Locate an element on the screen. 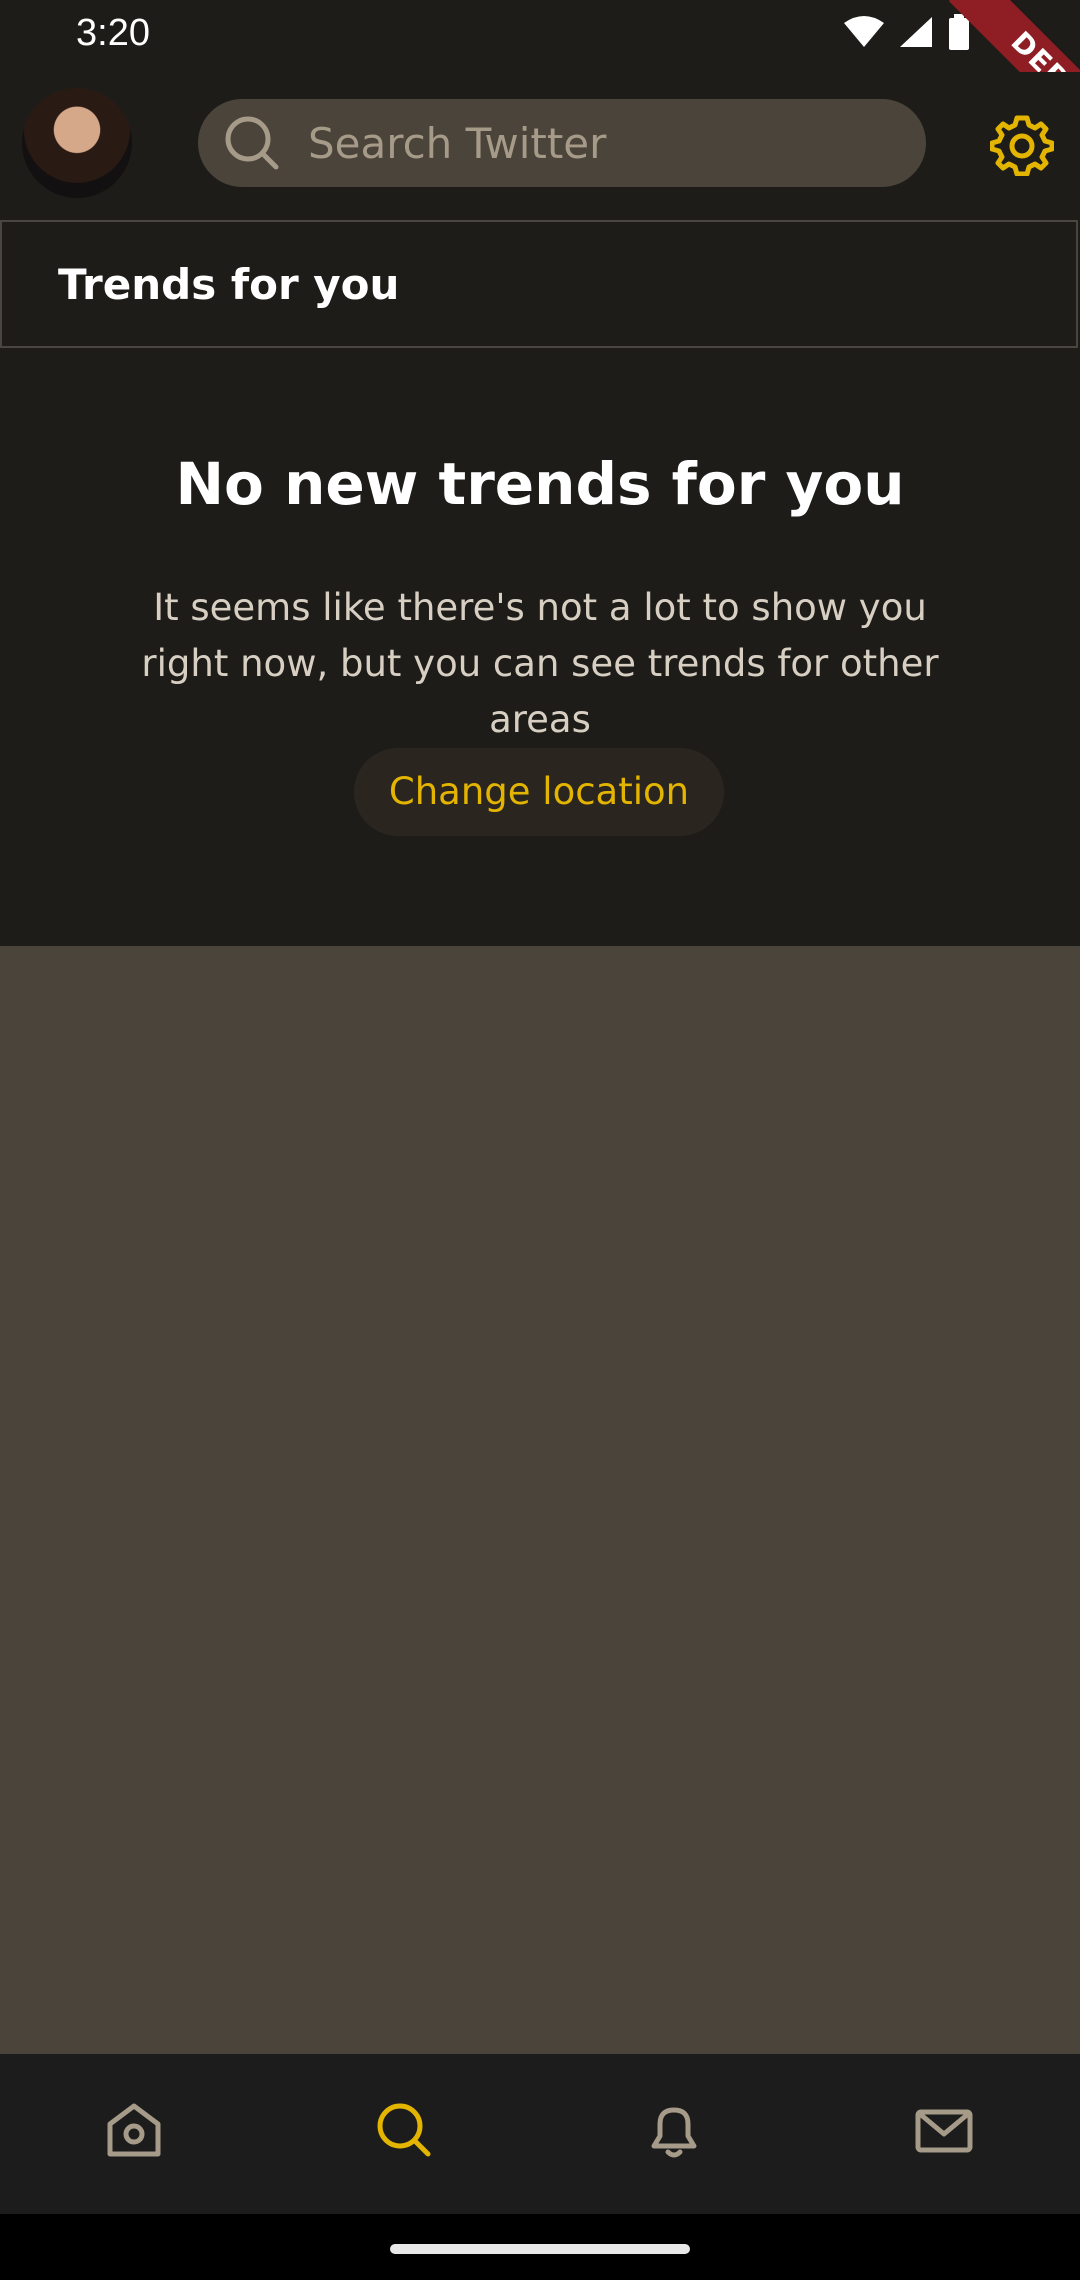 This screenshot has height=2280, width=1080. bottom-nav is located at coordinates (540, 2134).